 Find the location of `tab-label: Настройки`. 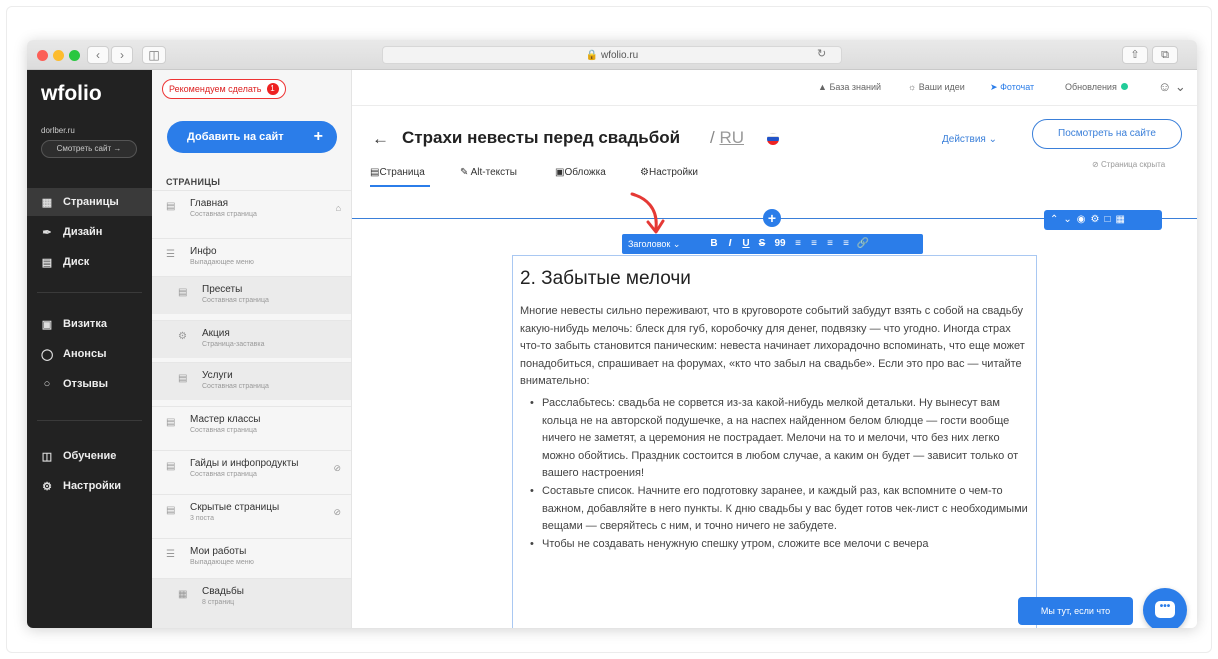

tab-label: Настройки is located at coordinates (673, 172).